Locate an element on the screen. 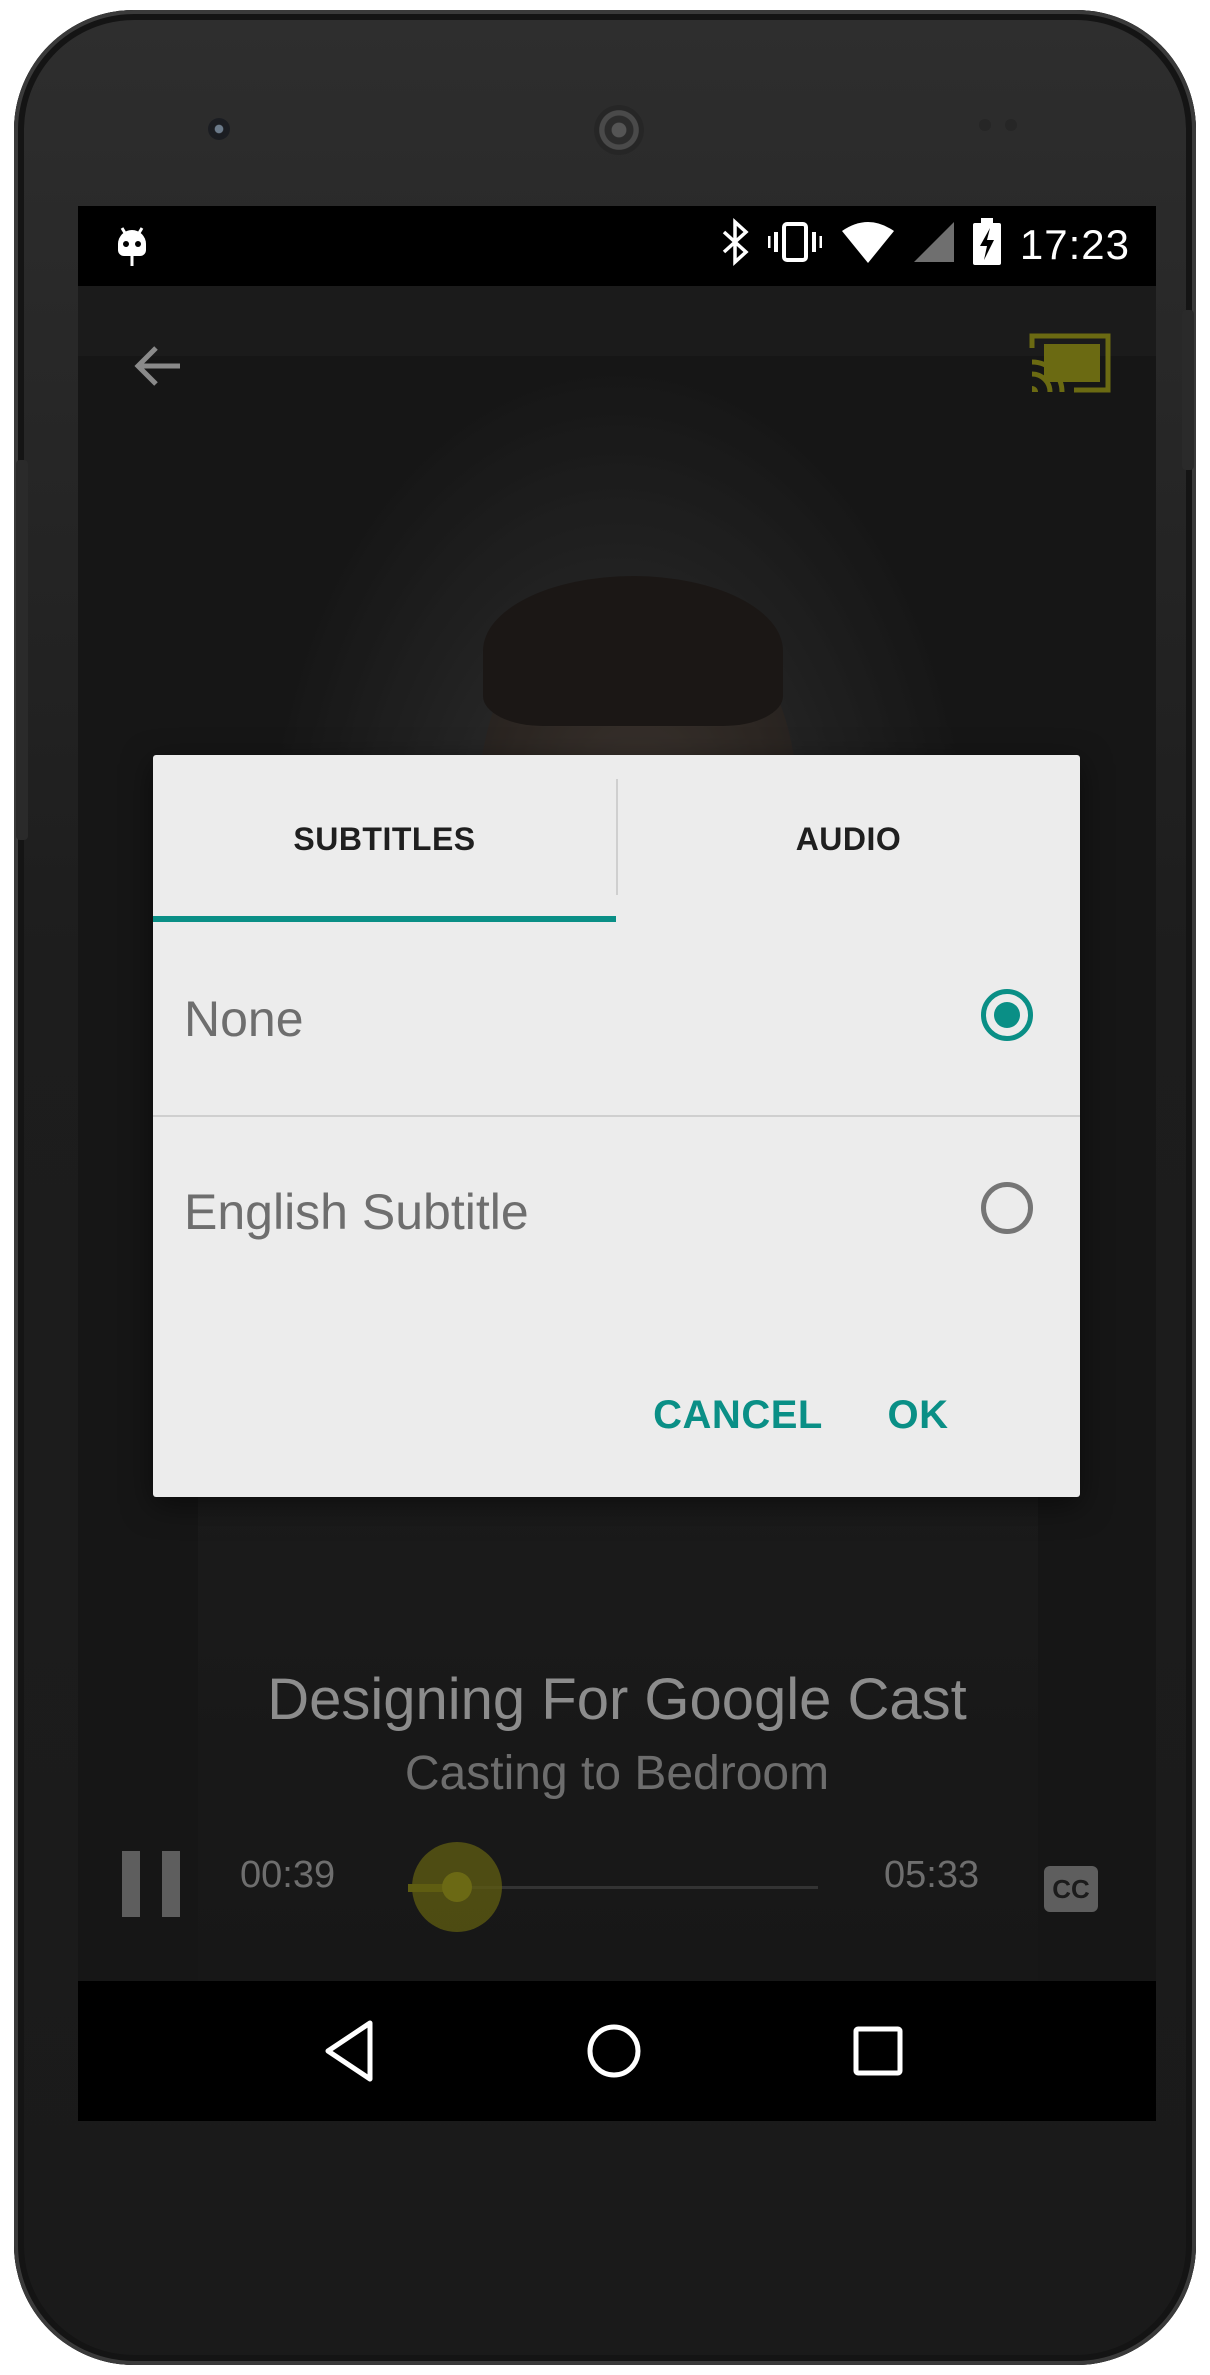 The height and width of the screenshot is (2375, 1210). cancel-button: CANCEL is located at coordinates (738, 1415).